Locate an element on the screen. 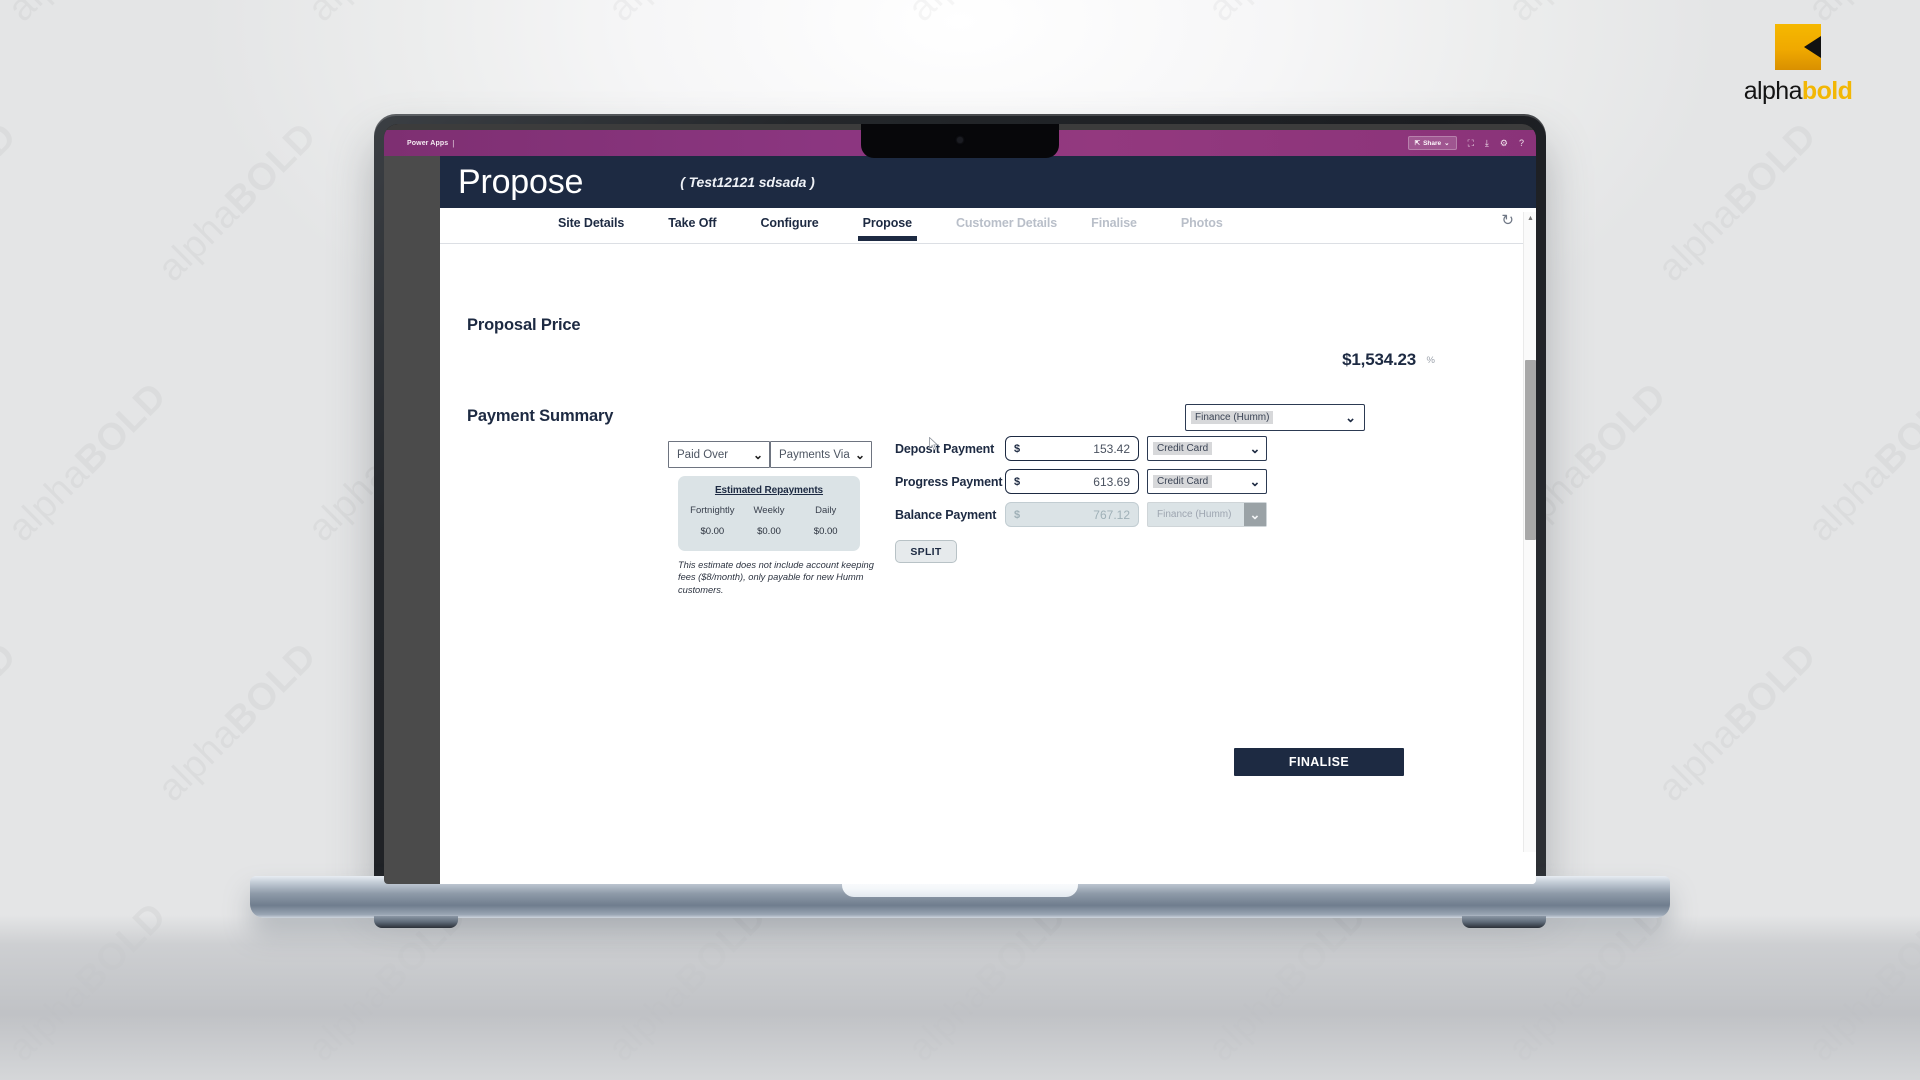  deposit-method-select: Credit Card ⌄ is located at coordinates (1207, 448).